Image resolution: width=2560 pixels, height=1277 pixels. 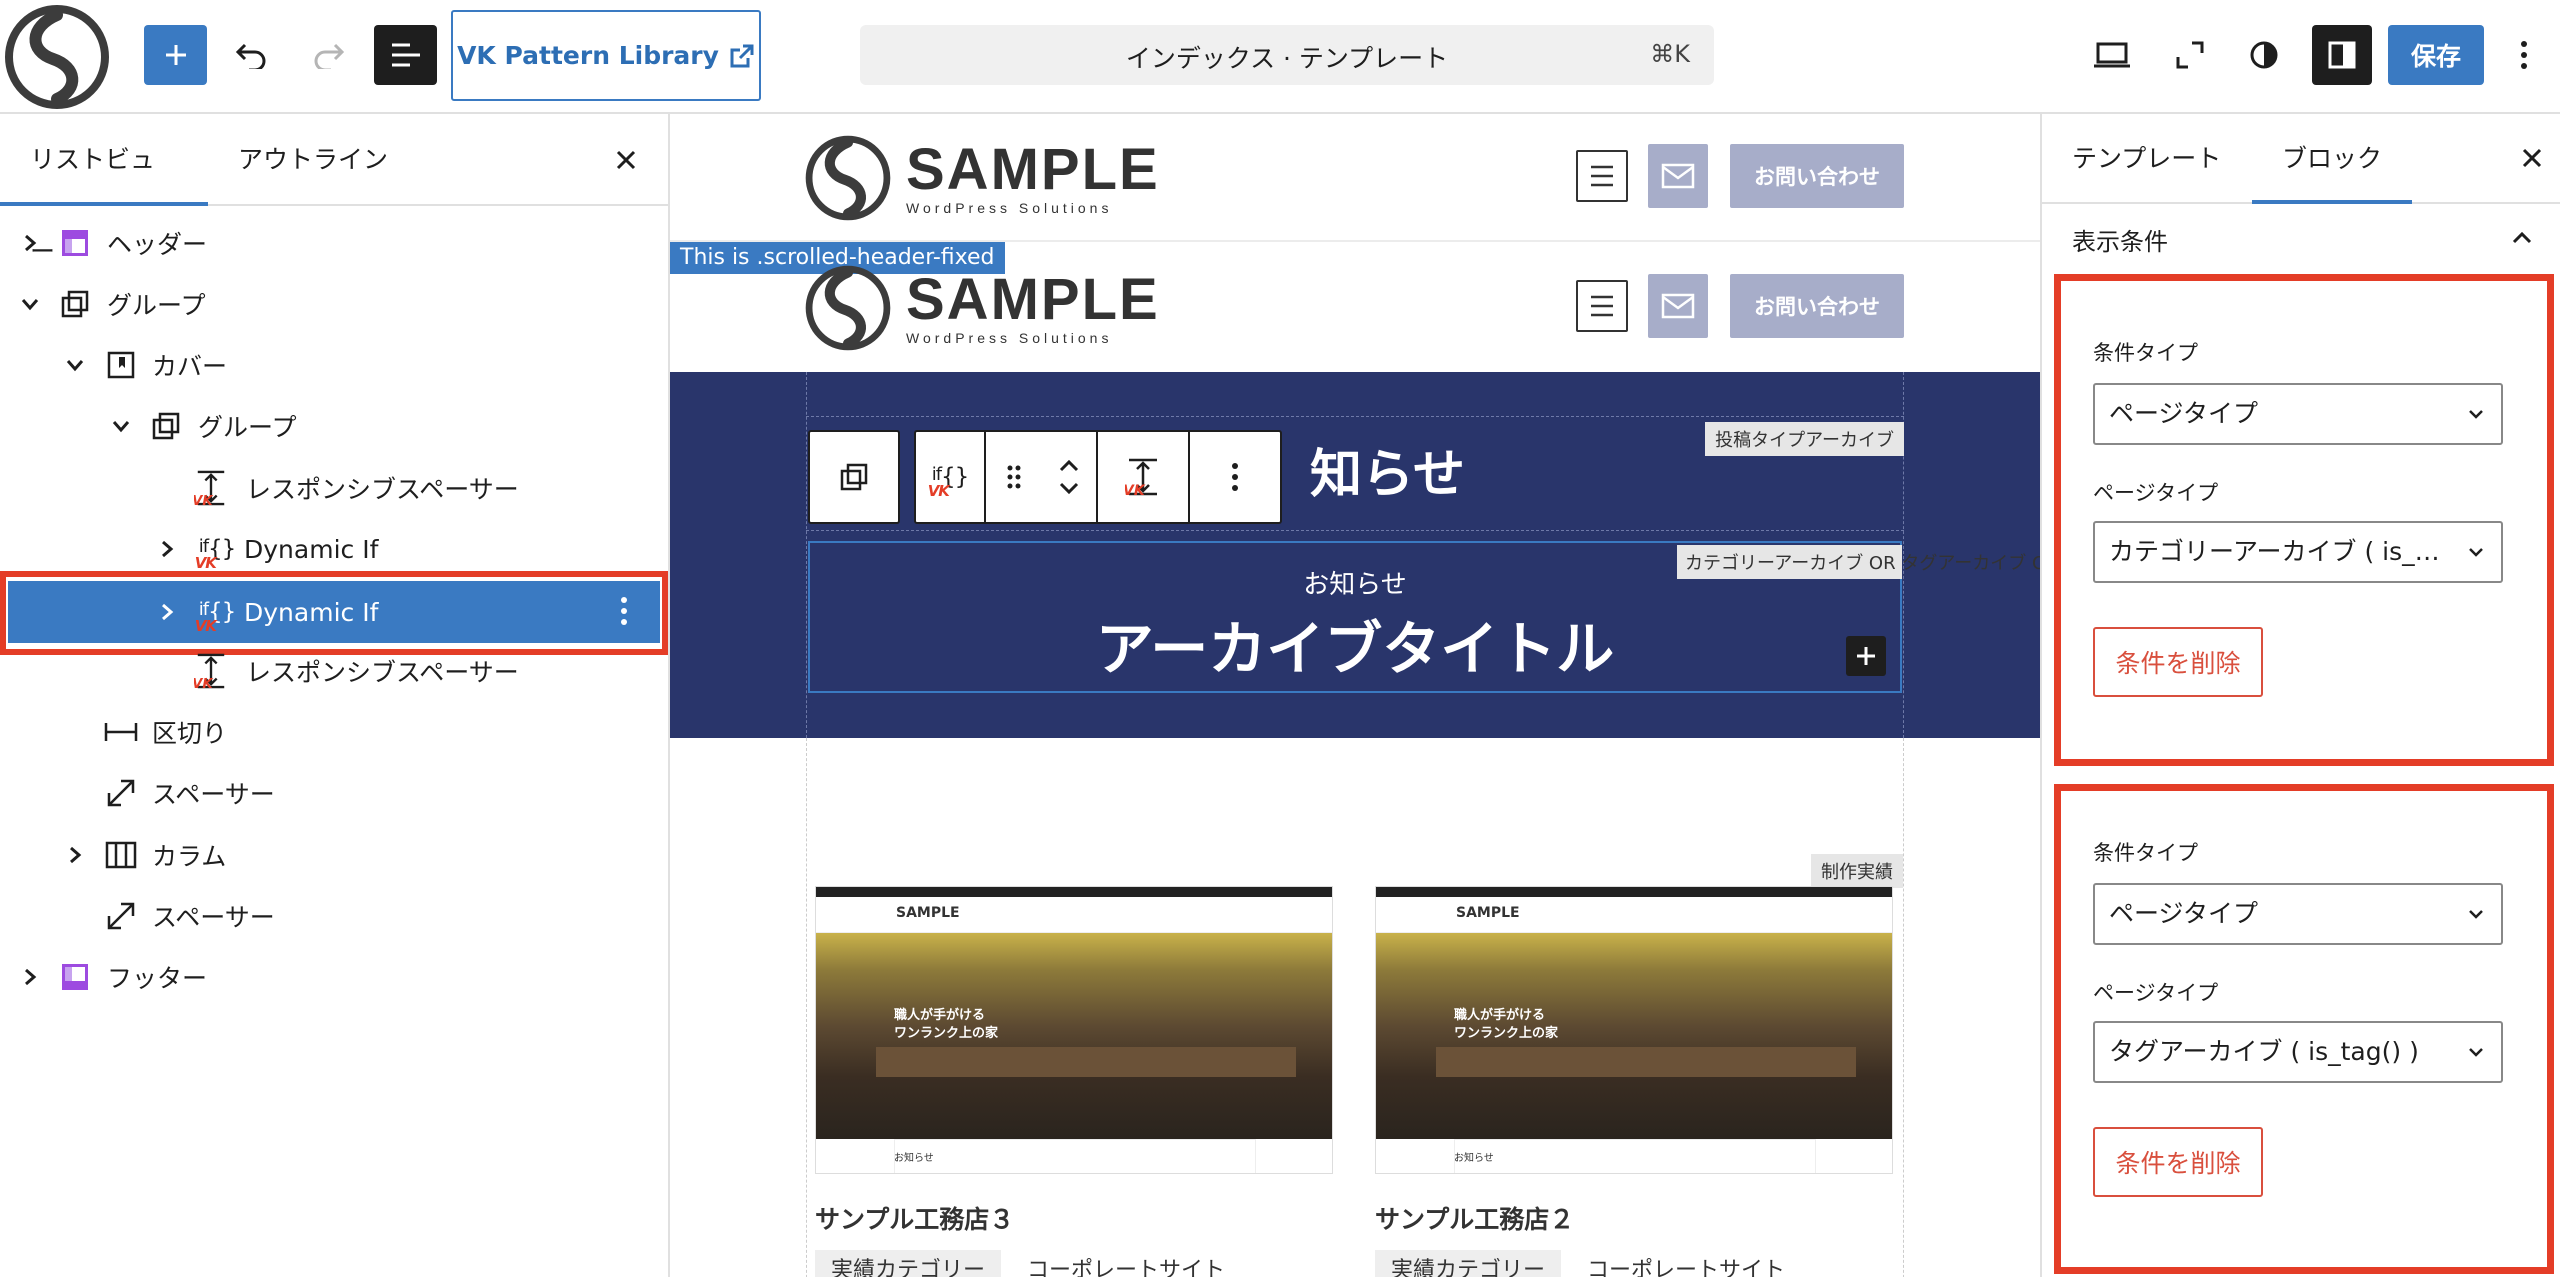 What do you see at coordinates (204, 684) in the screenshot?
I see `svg-text: VK` at bounding box center [204, 684].